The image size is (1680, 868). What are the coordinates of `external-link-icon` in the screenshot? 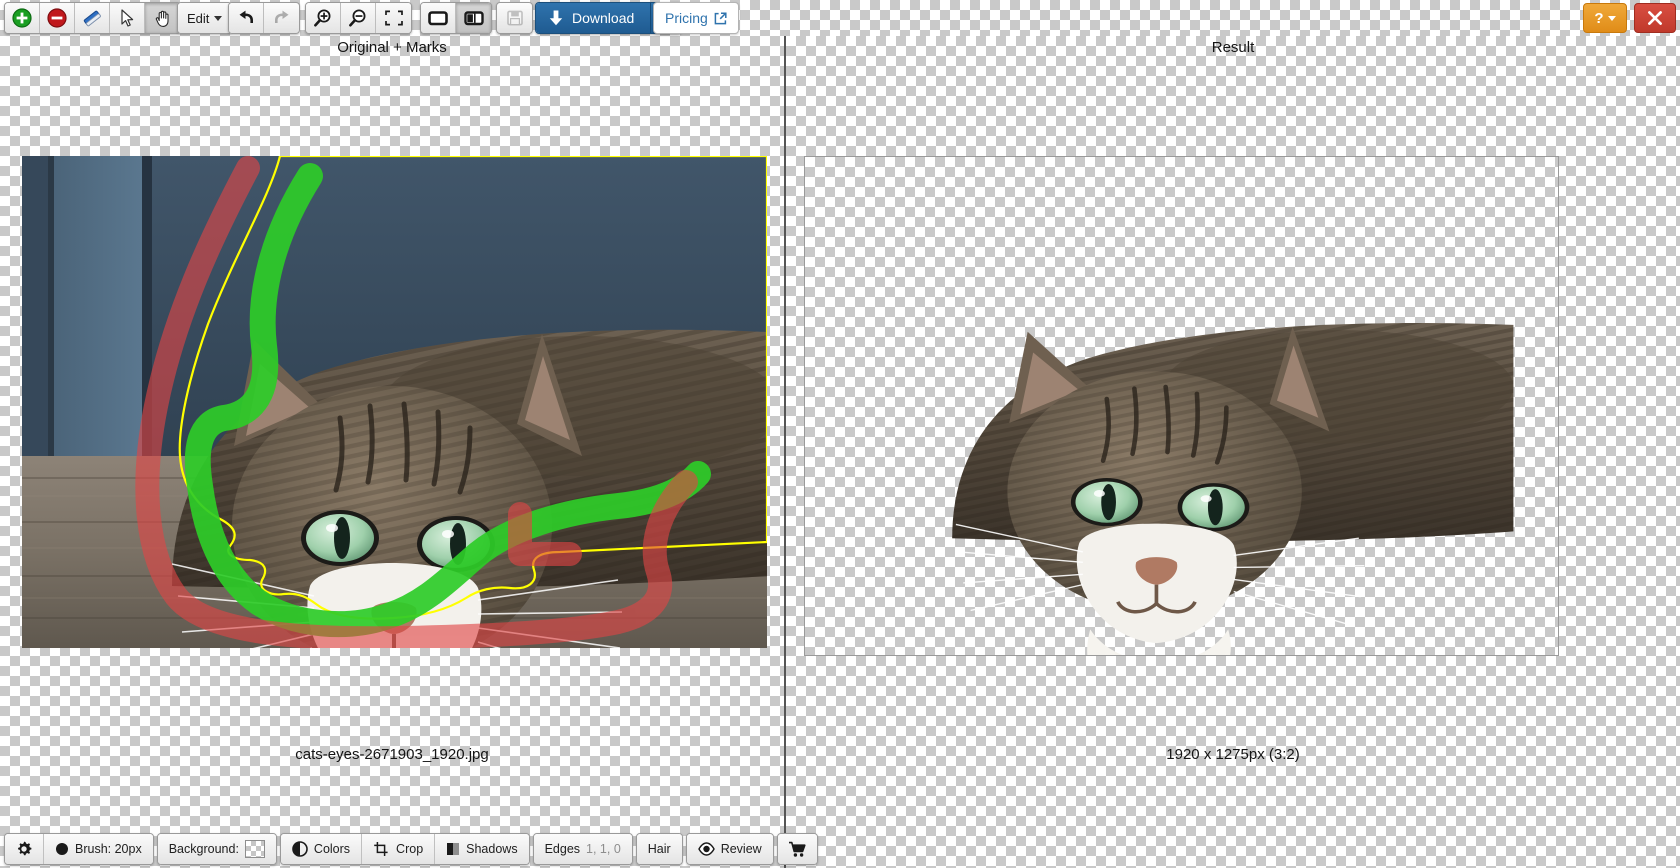 It's located at (720, 17).